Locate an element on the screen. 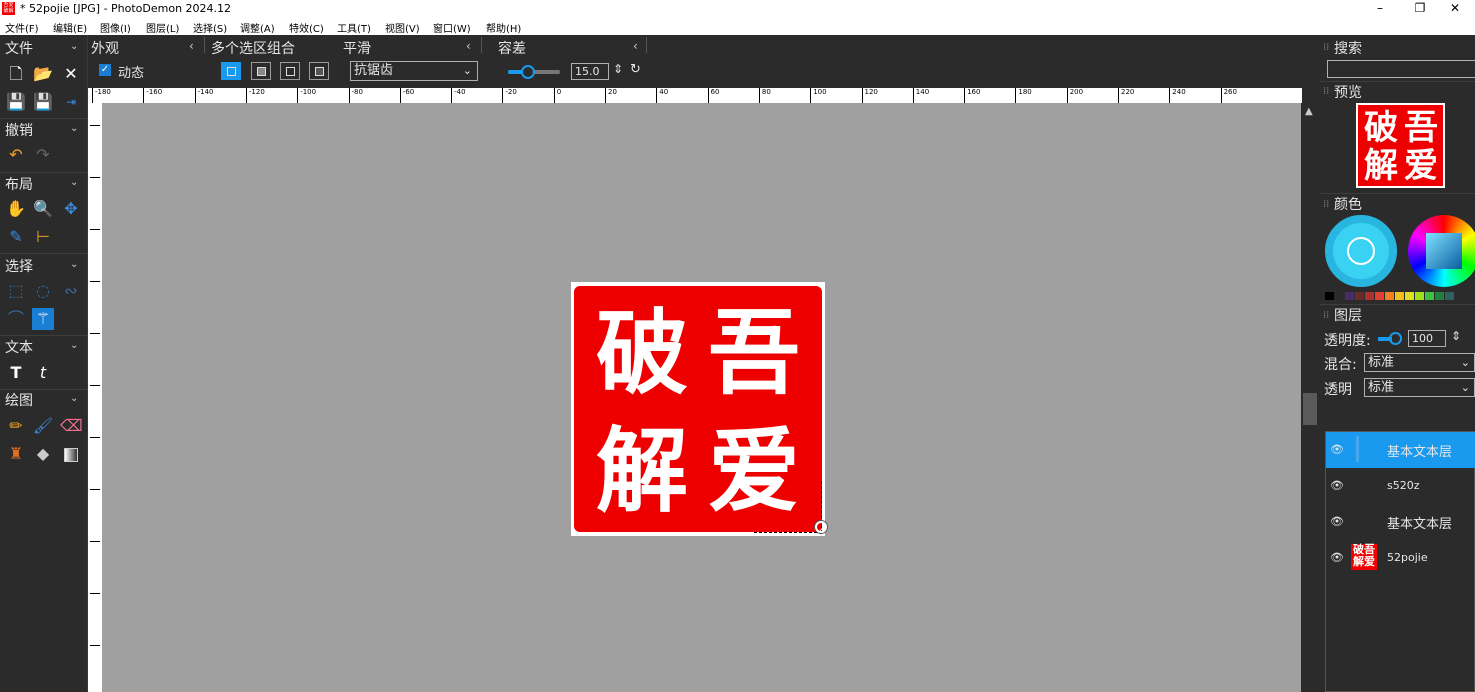 Image resolution: width=1475 pixels, height=692 pixels. paint-bucket-icon: ◆ is located at coordinates (43, 454).